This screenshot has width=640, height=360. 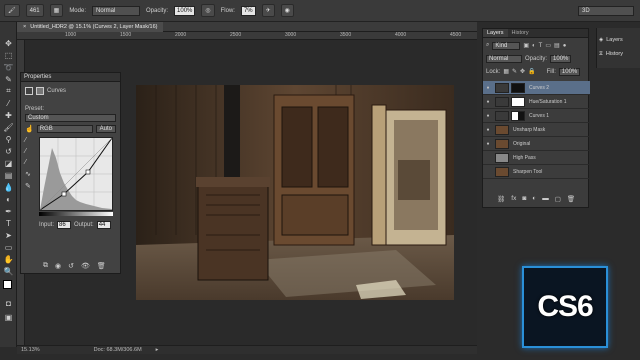 What do you see at coordinates (8, 199) in the screenshot?
I see `dodge-tool-icon: ◐` at bounding box center [8, 199].